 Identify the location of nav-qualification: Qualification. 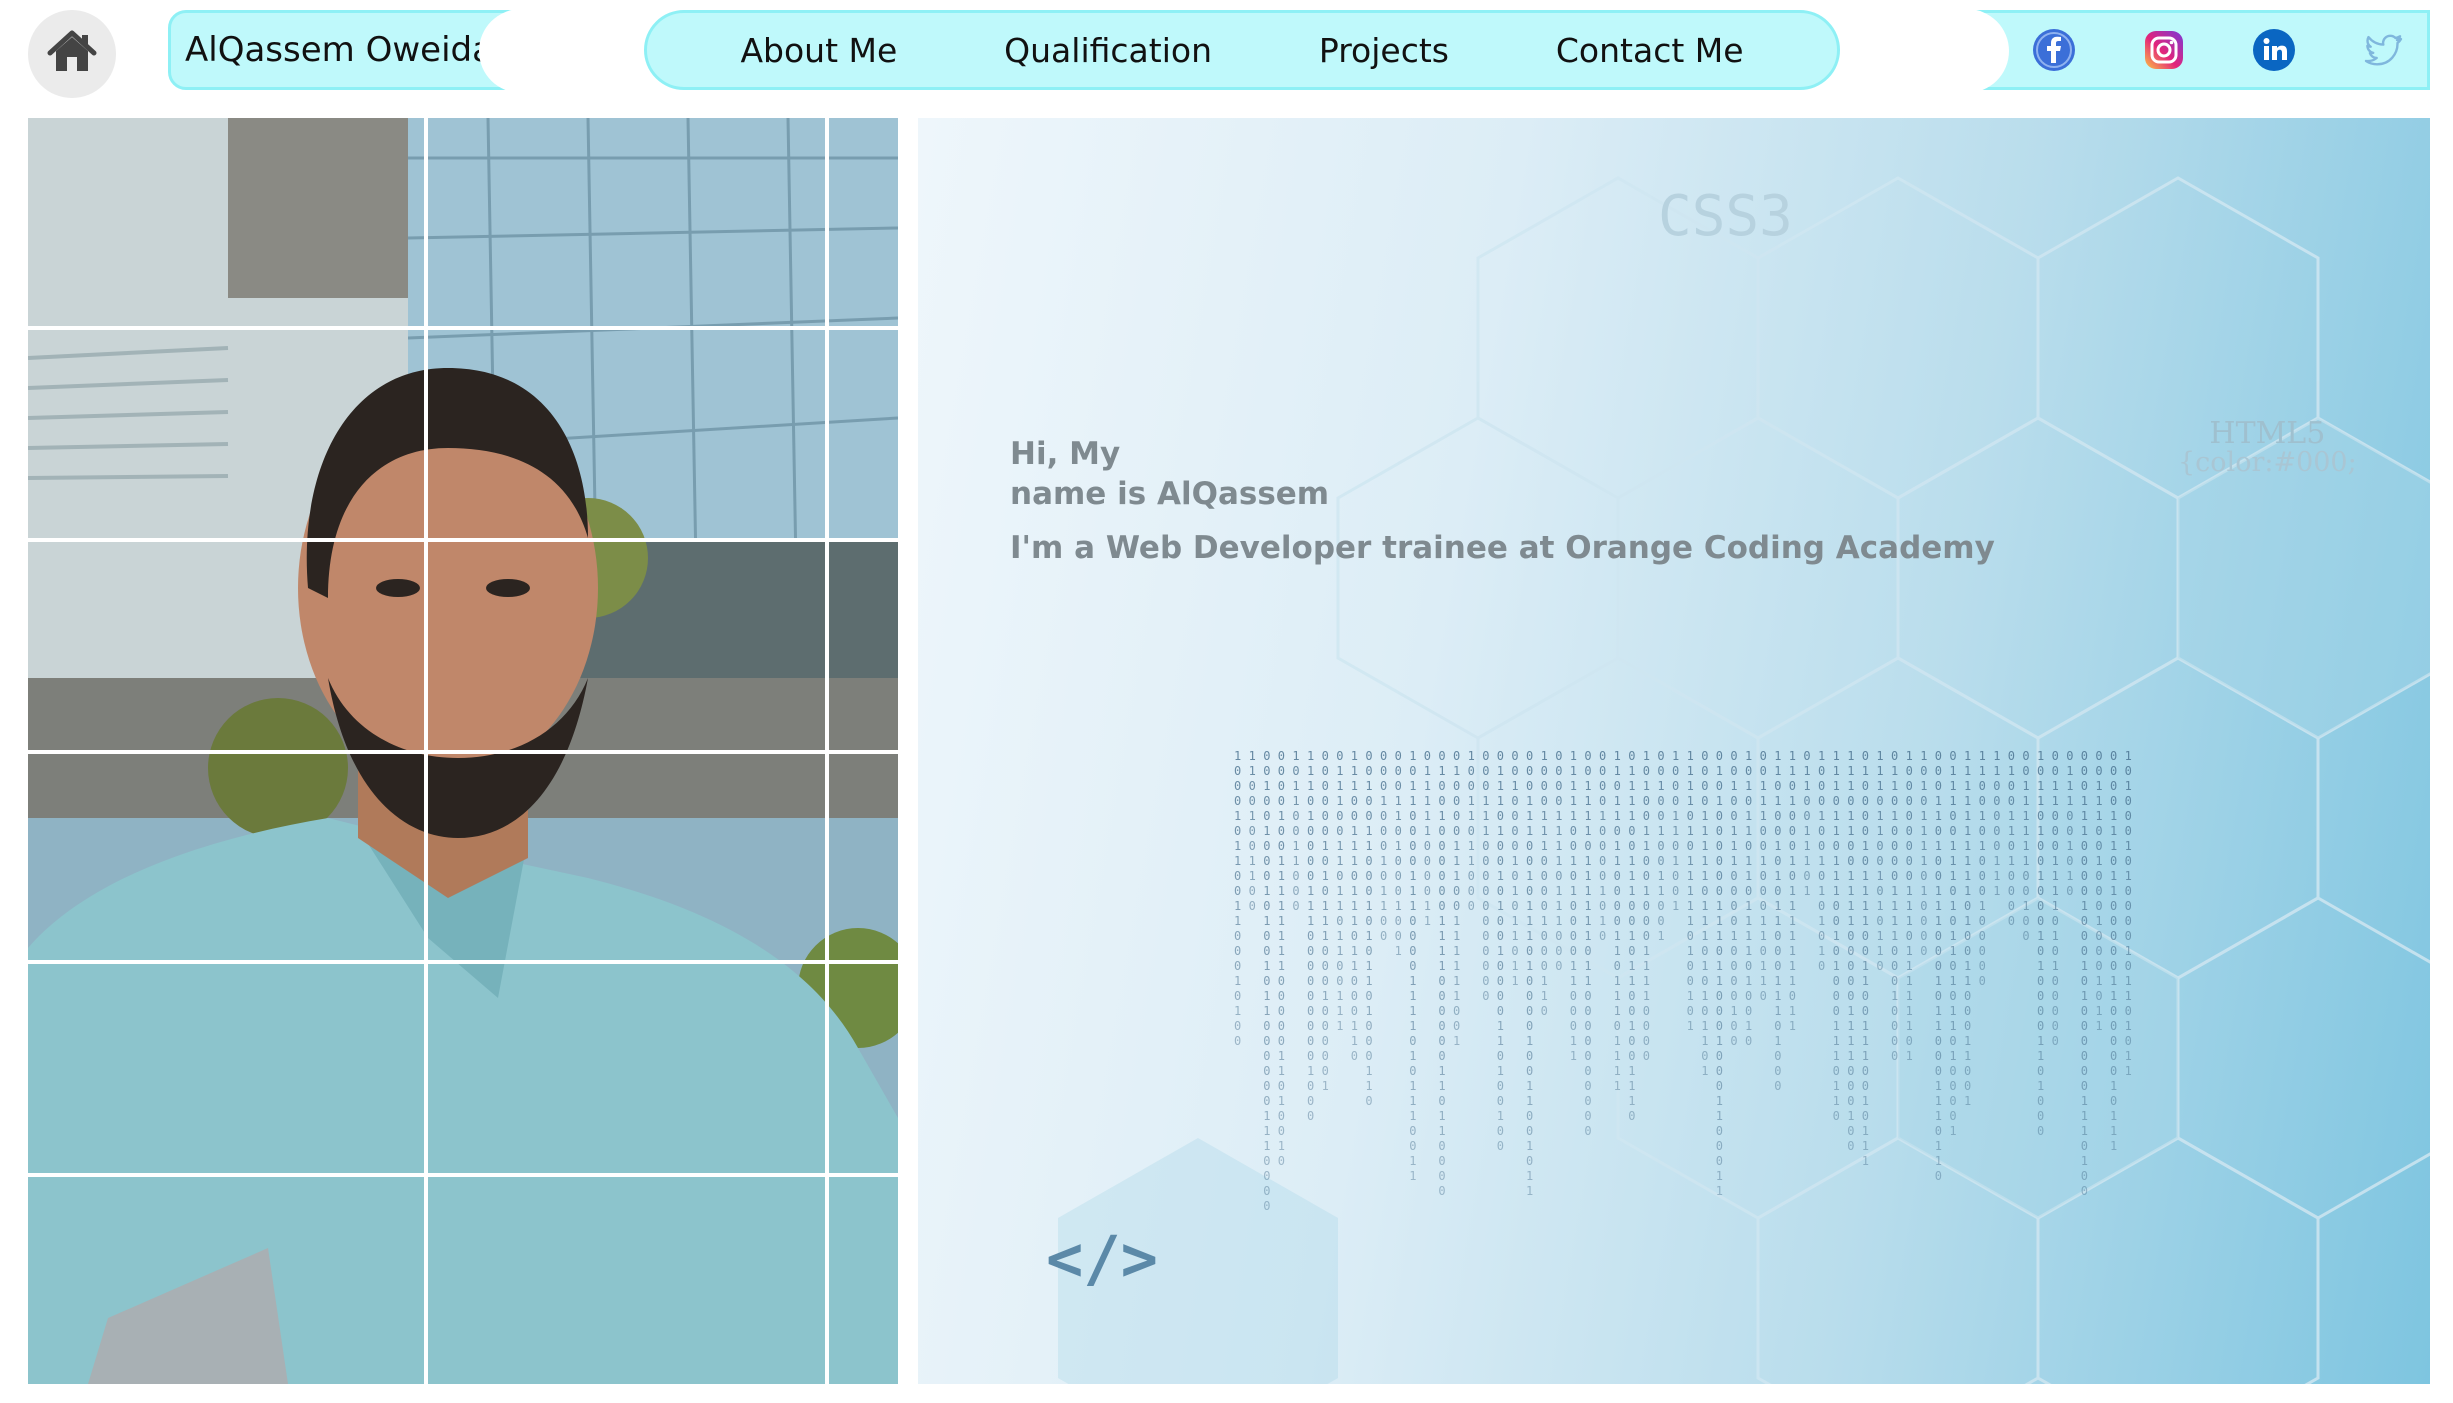
(1108, 50).